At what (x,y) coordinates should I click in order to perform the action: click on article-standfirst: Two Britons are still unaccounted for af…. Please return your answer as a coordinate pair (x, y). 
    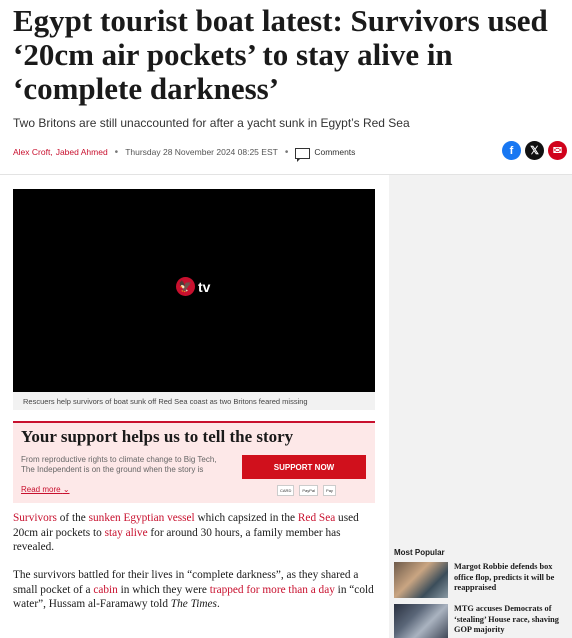
    Looking at the image, I should click on (211, 123).